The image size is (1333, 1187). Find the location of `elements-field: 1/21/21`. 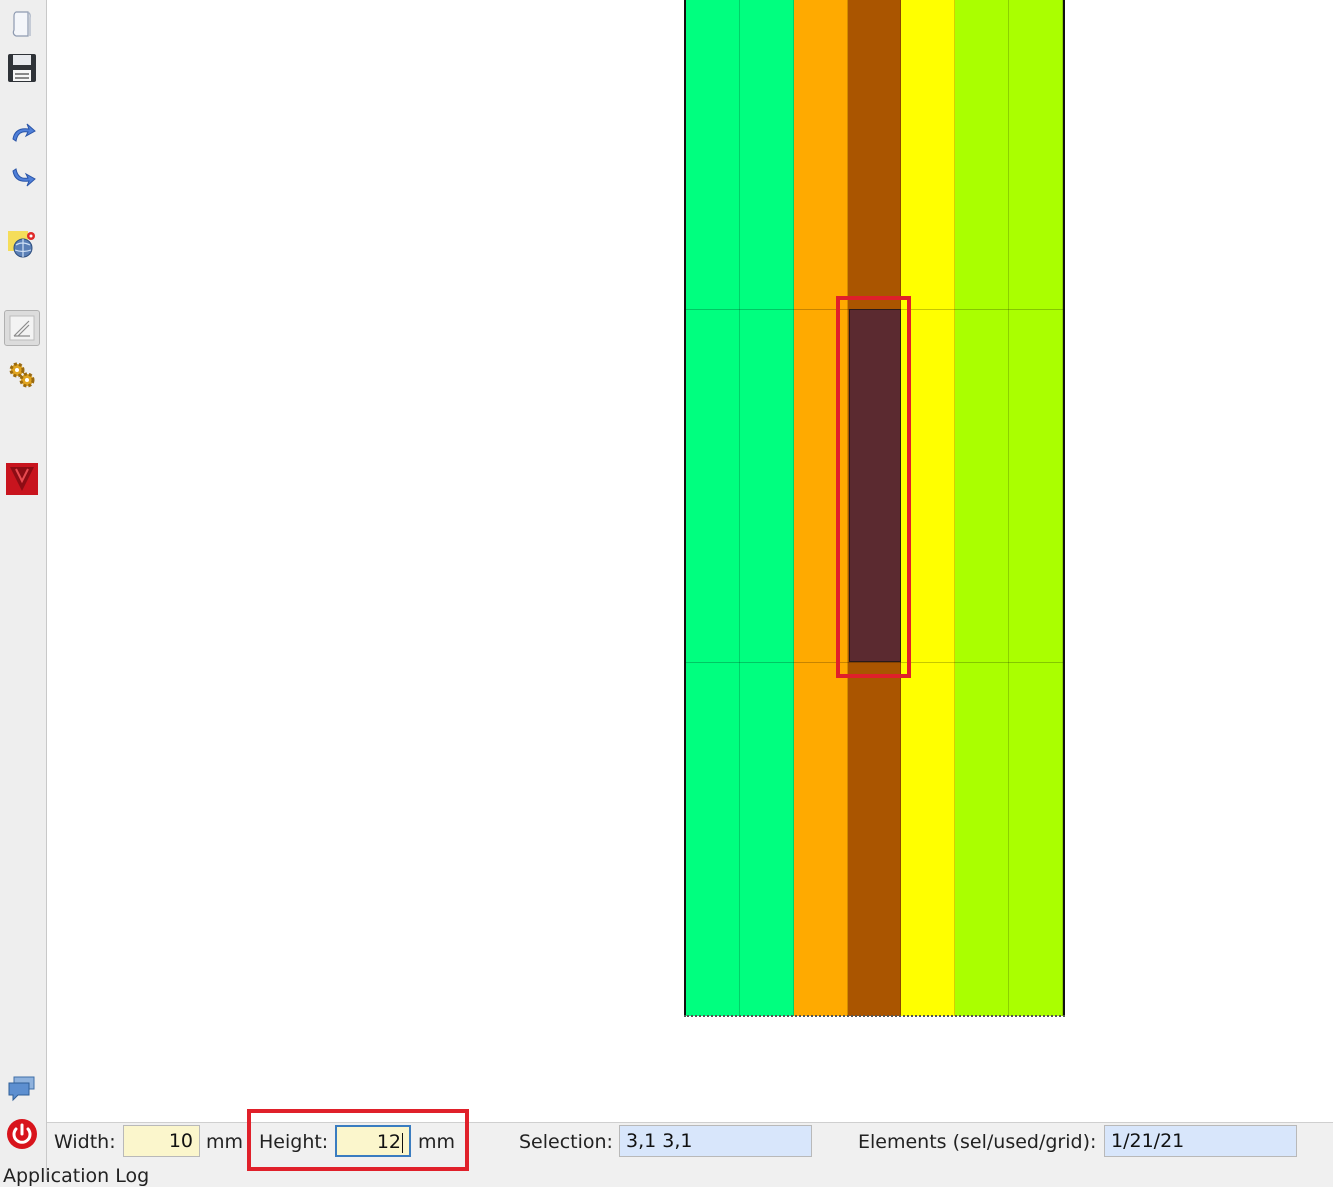

elements-field: 1/21/21 is located at coordinates (1200, 1141).